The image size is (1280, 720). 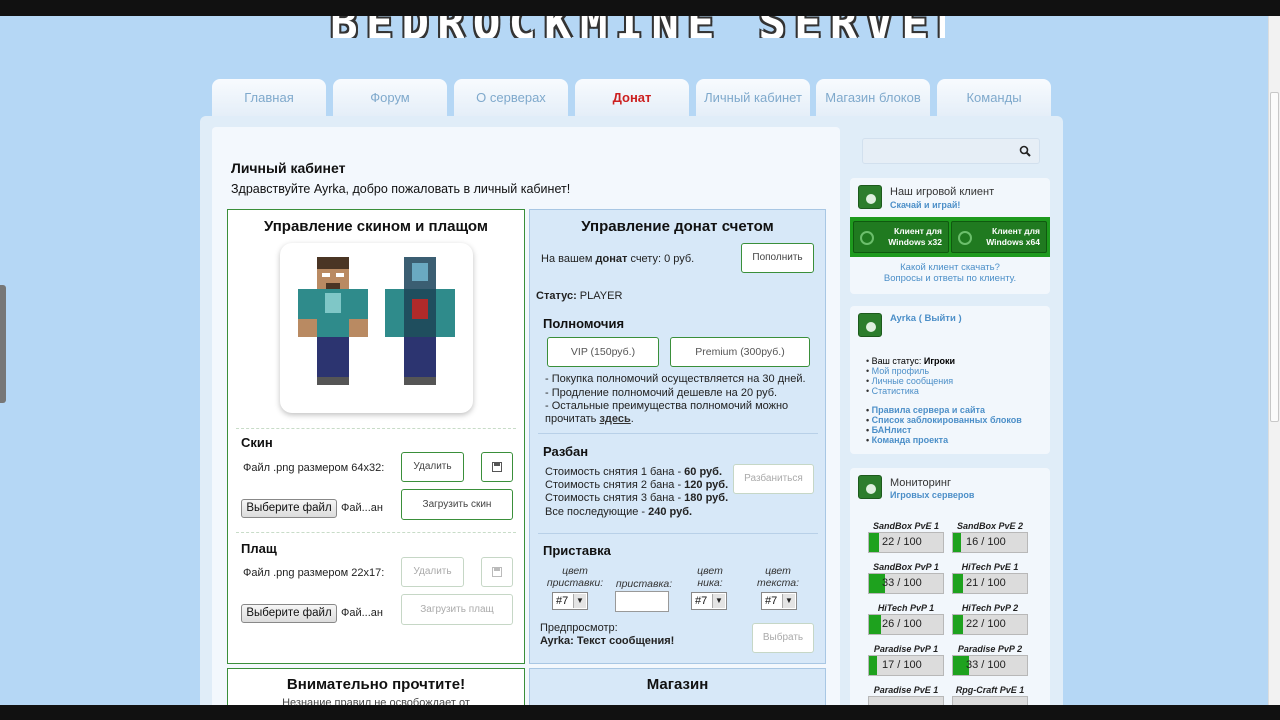 I want to click on unban-line-2: Стоимость снятия 2 бана - 120 руб., so click(x=637, y=485).